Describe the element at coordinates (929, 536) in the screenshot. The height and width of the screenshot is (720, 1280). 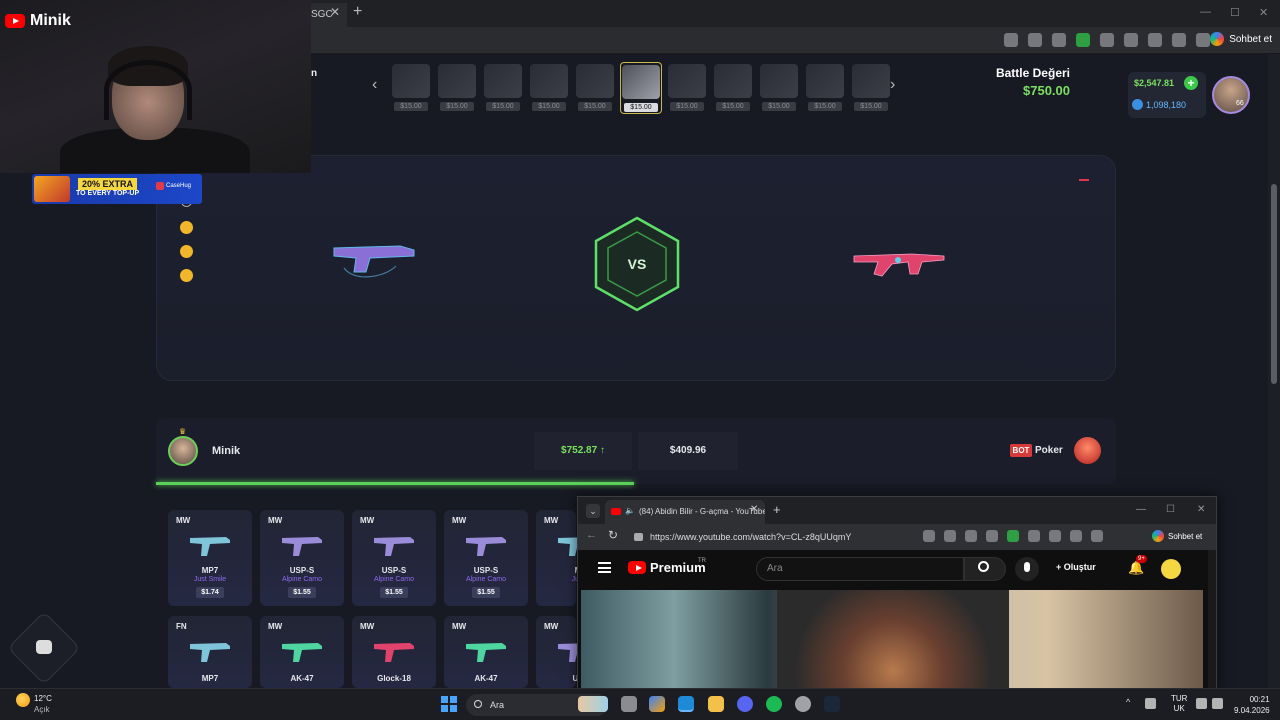
I see `translate-icon` at that location.